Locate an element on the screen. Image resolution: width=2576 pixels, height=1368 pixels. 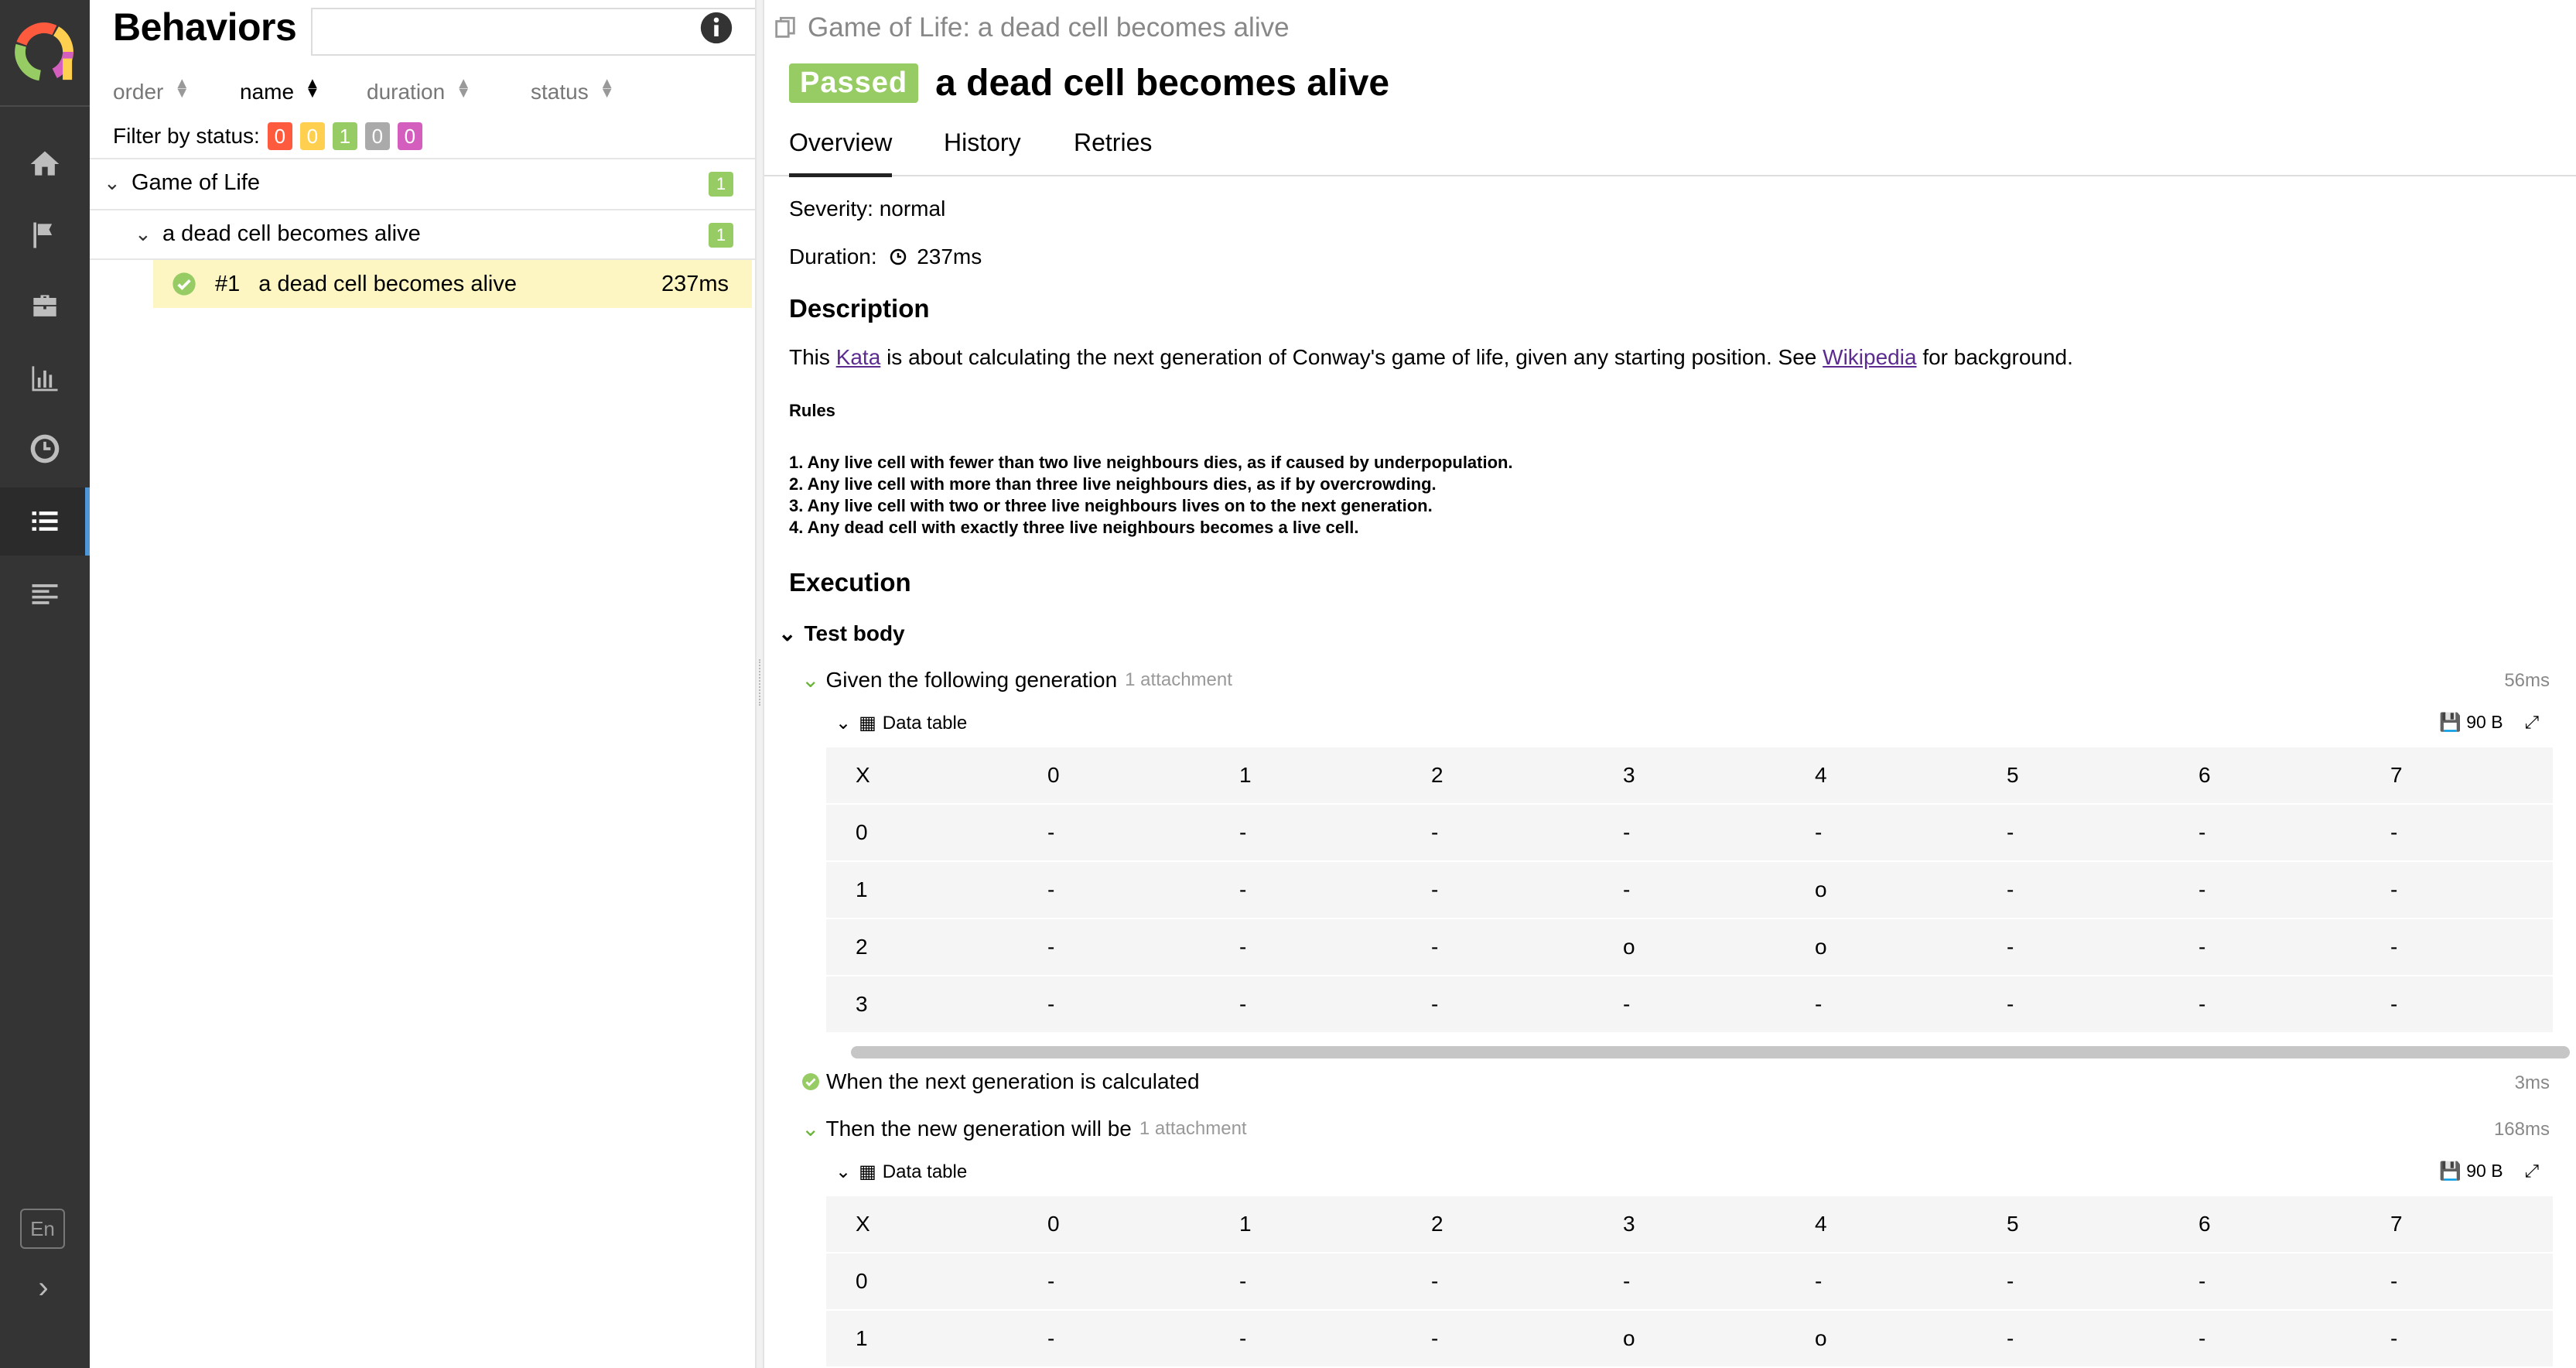
table-cell: 6 is located at coordinates (2265, 1224).